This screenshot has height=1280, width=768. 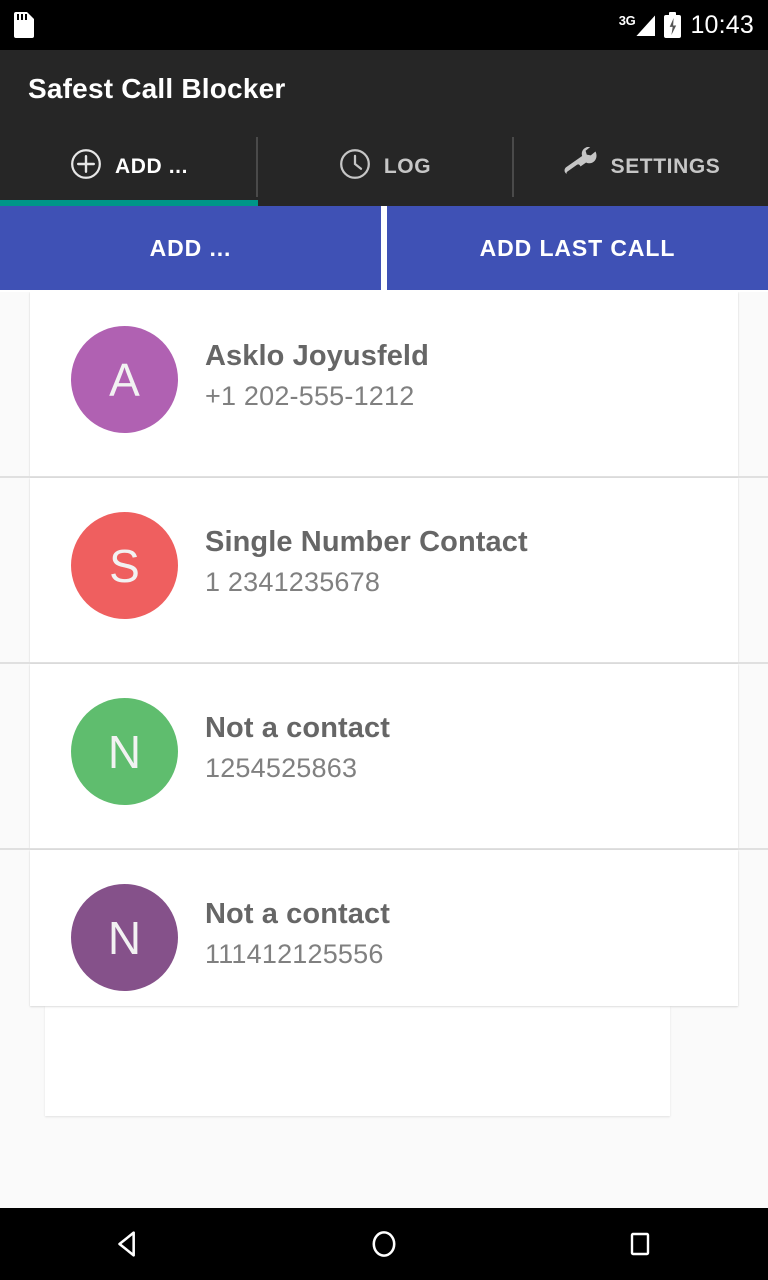 I want to click on action-button-bar: ADD ... ADD LAST CALL, so click(x=384, y=249).